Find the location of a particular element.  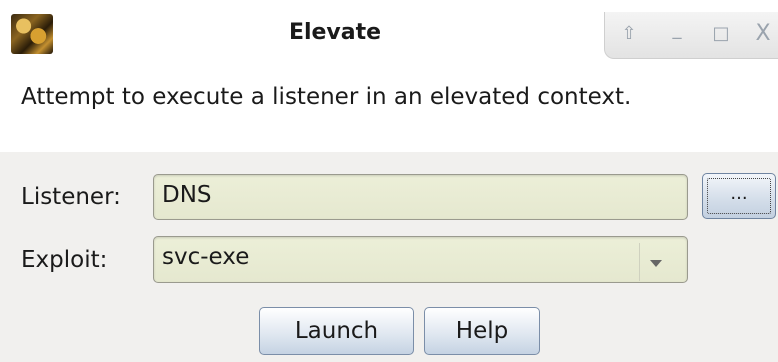

window-title: Elevate is located at coordinates (335, 32).